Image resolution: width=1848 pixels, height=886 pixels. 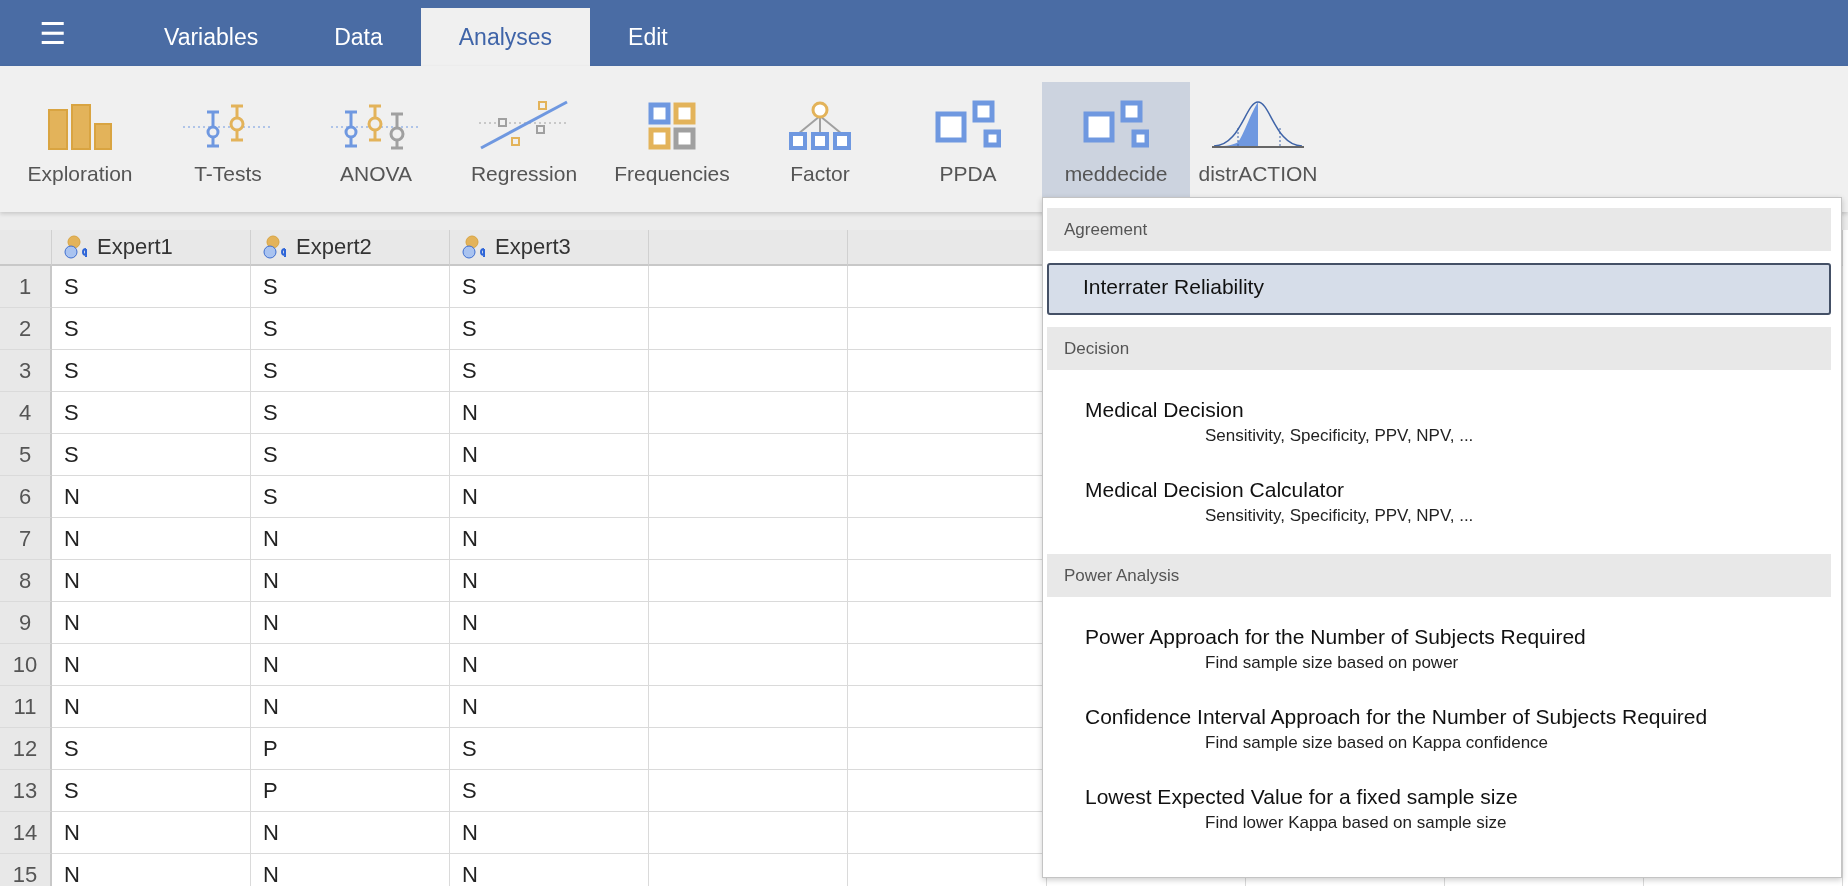 What do you see at coordinates (1439, 575) in the screenshot?
I see `section-heading: Power Analysis` at bounding box center [1439, 575].